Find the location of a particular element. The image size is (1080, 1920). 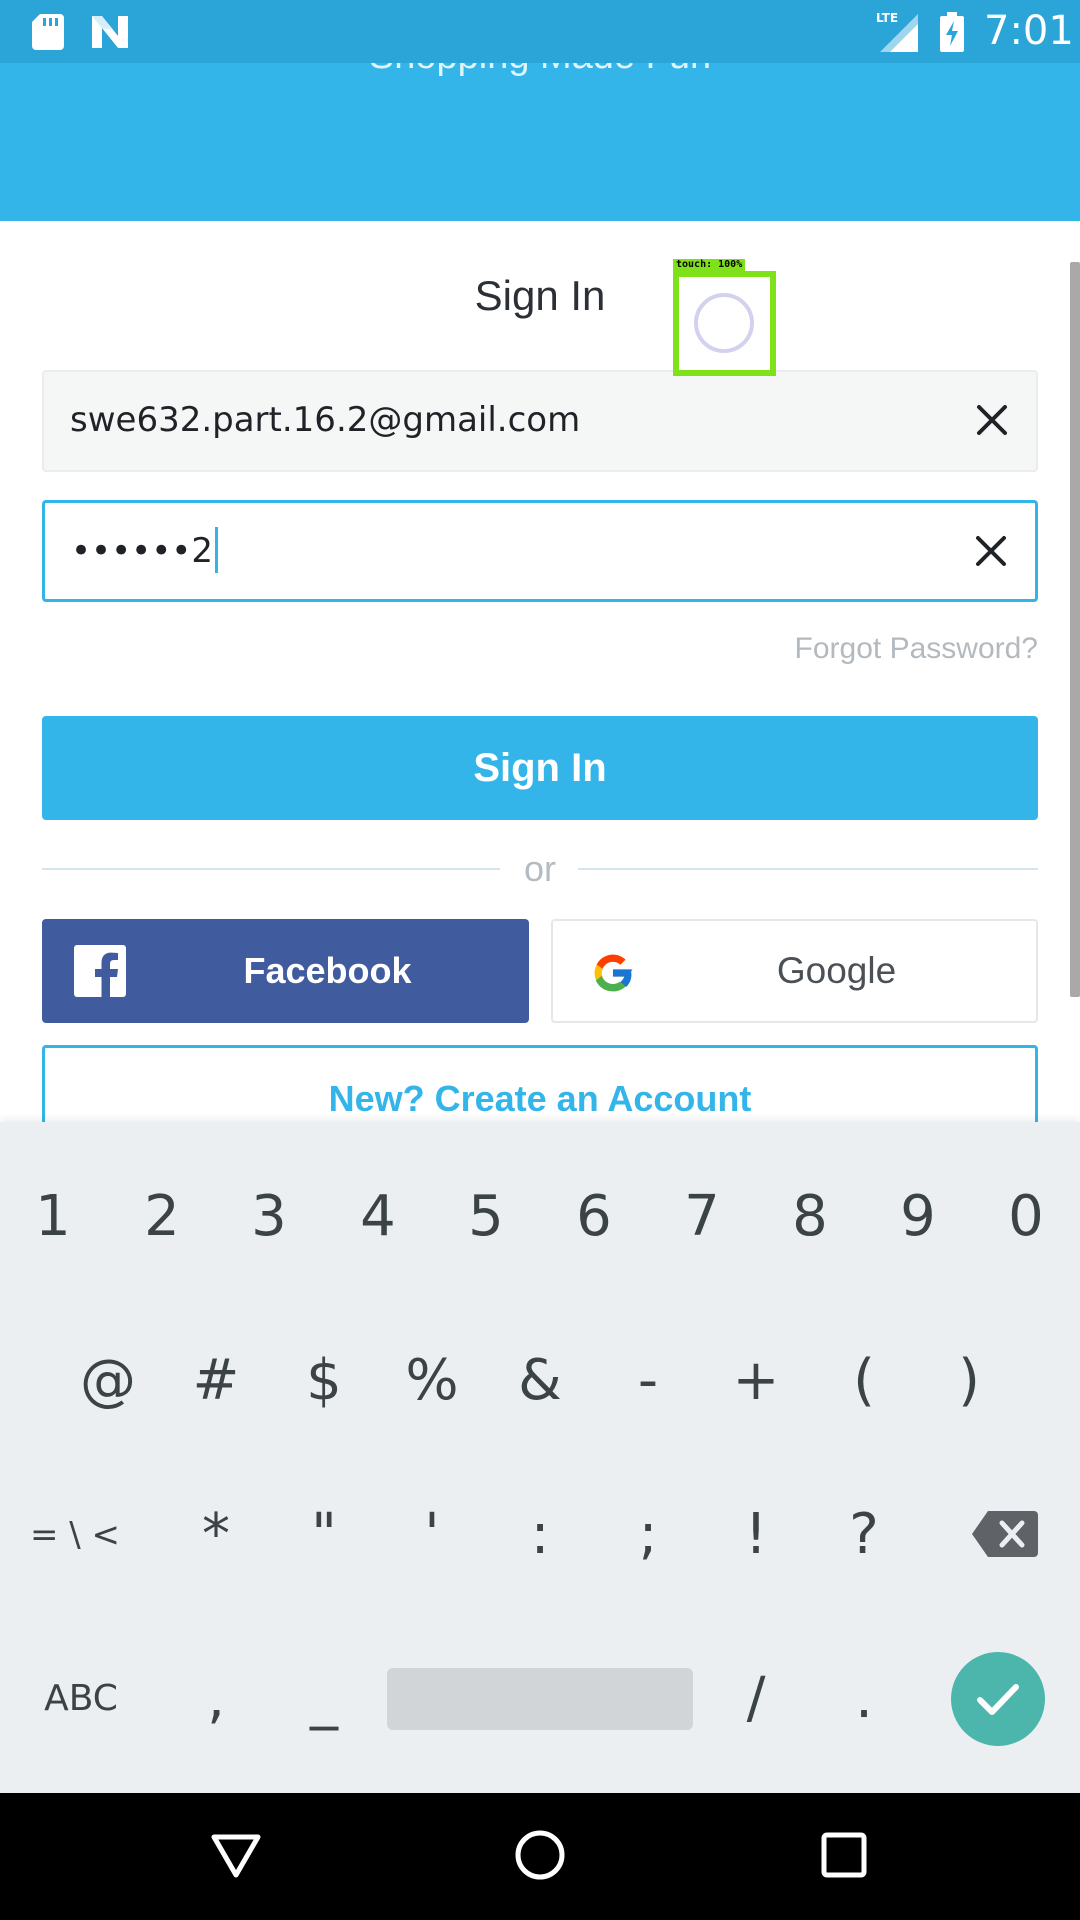

header-tagline: Shopping Made Fun is located at coordinates (540, 70).